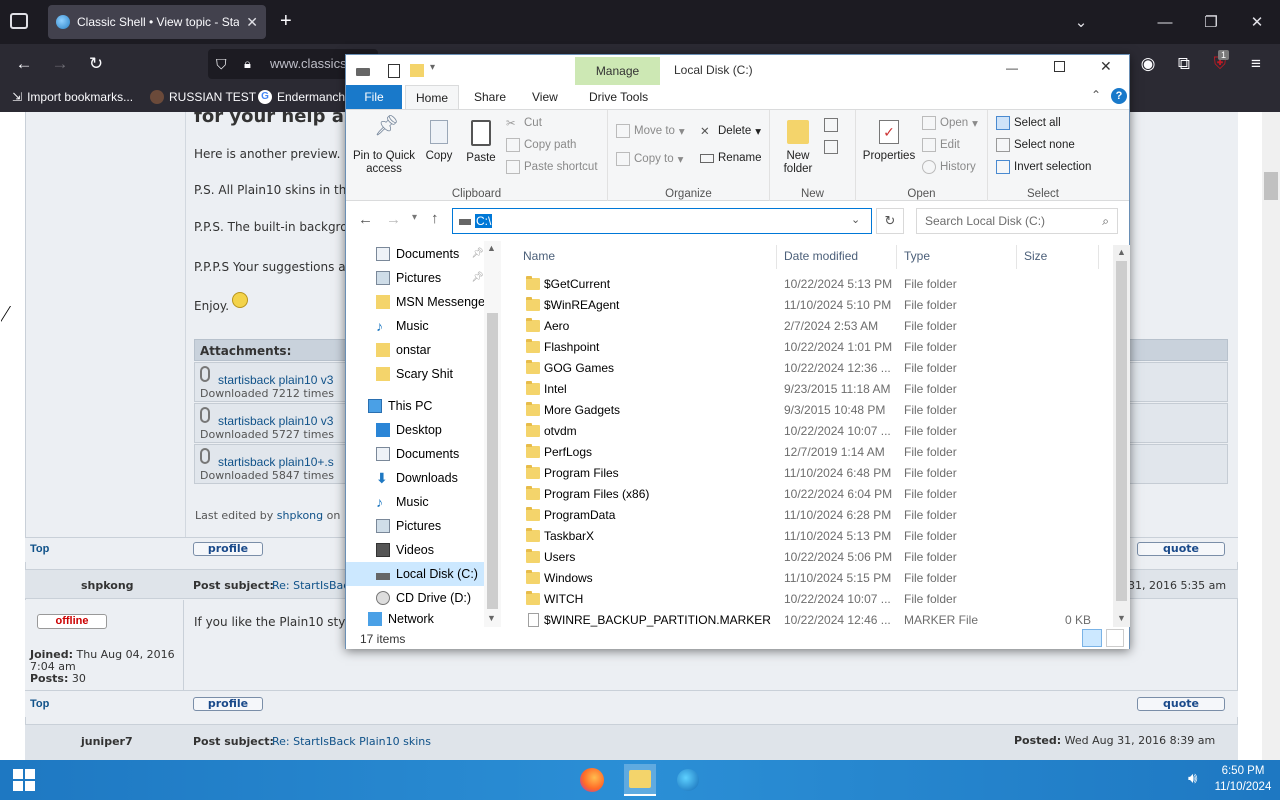 The height and width of the screenshot is (800, 1280). Describe the element at coordinates (806, 347) in the screenshot. I see `file-row: Flashpoint 10/22/2024 1:01 PM File folder` at that location.